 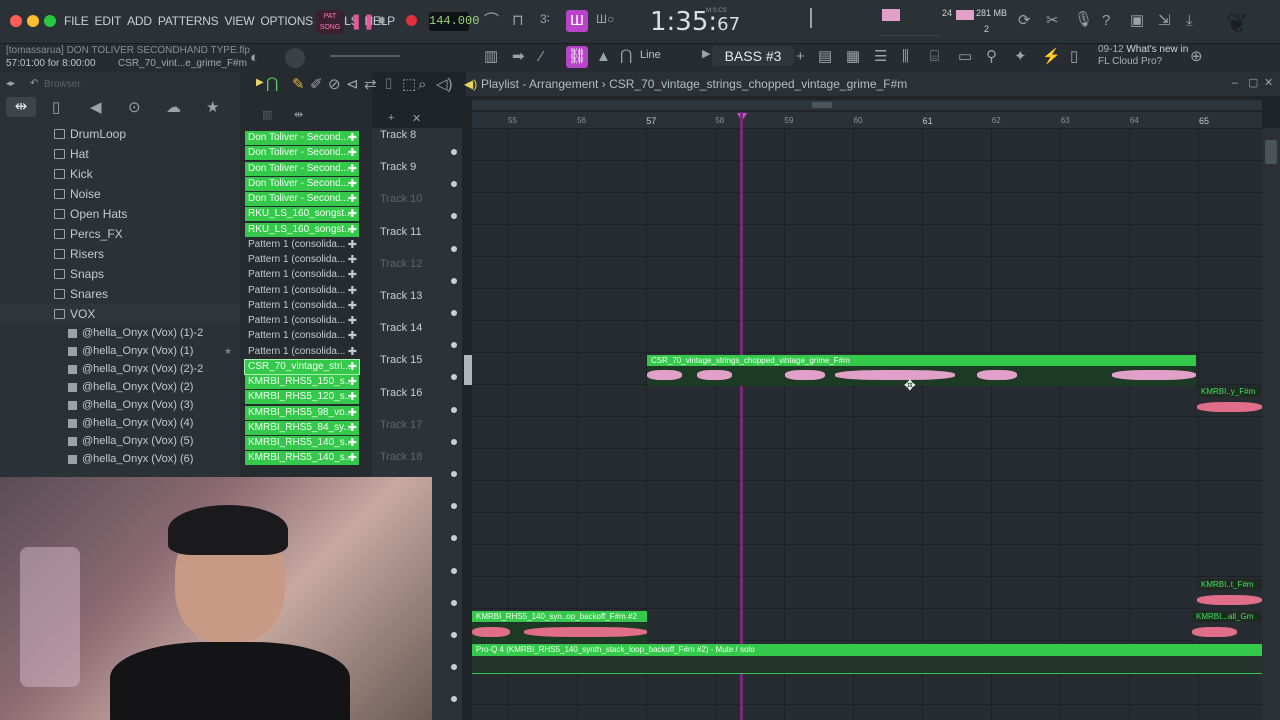 I want to click on audio-clip-header: KMRBI...all_Gm, so click(x=1227, y=616).